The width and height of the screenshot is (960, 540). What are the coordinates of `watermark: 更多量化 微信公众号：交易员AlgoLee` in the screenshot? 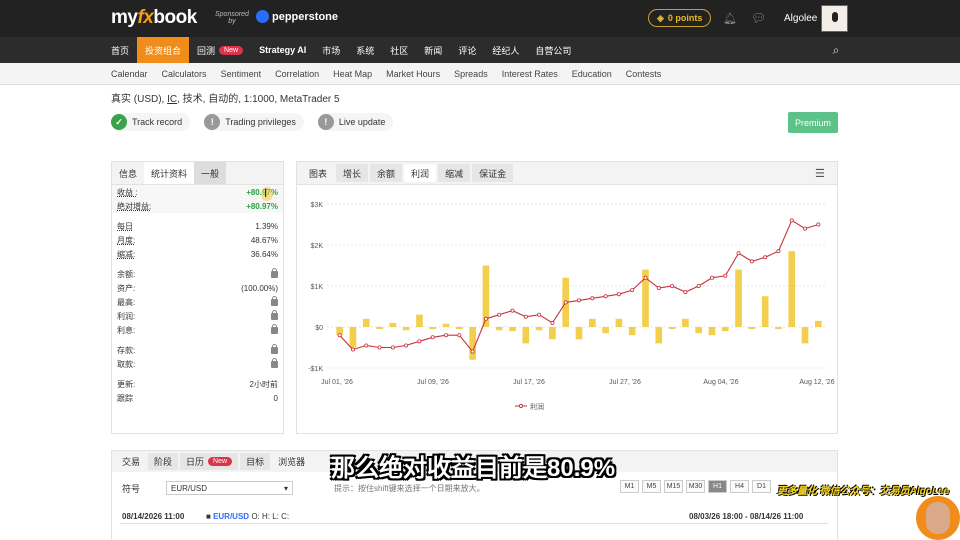 It's located at (863, 491).